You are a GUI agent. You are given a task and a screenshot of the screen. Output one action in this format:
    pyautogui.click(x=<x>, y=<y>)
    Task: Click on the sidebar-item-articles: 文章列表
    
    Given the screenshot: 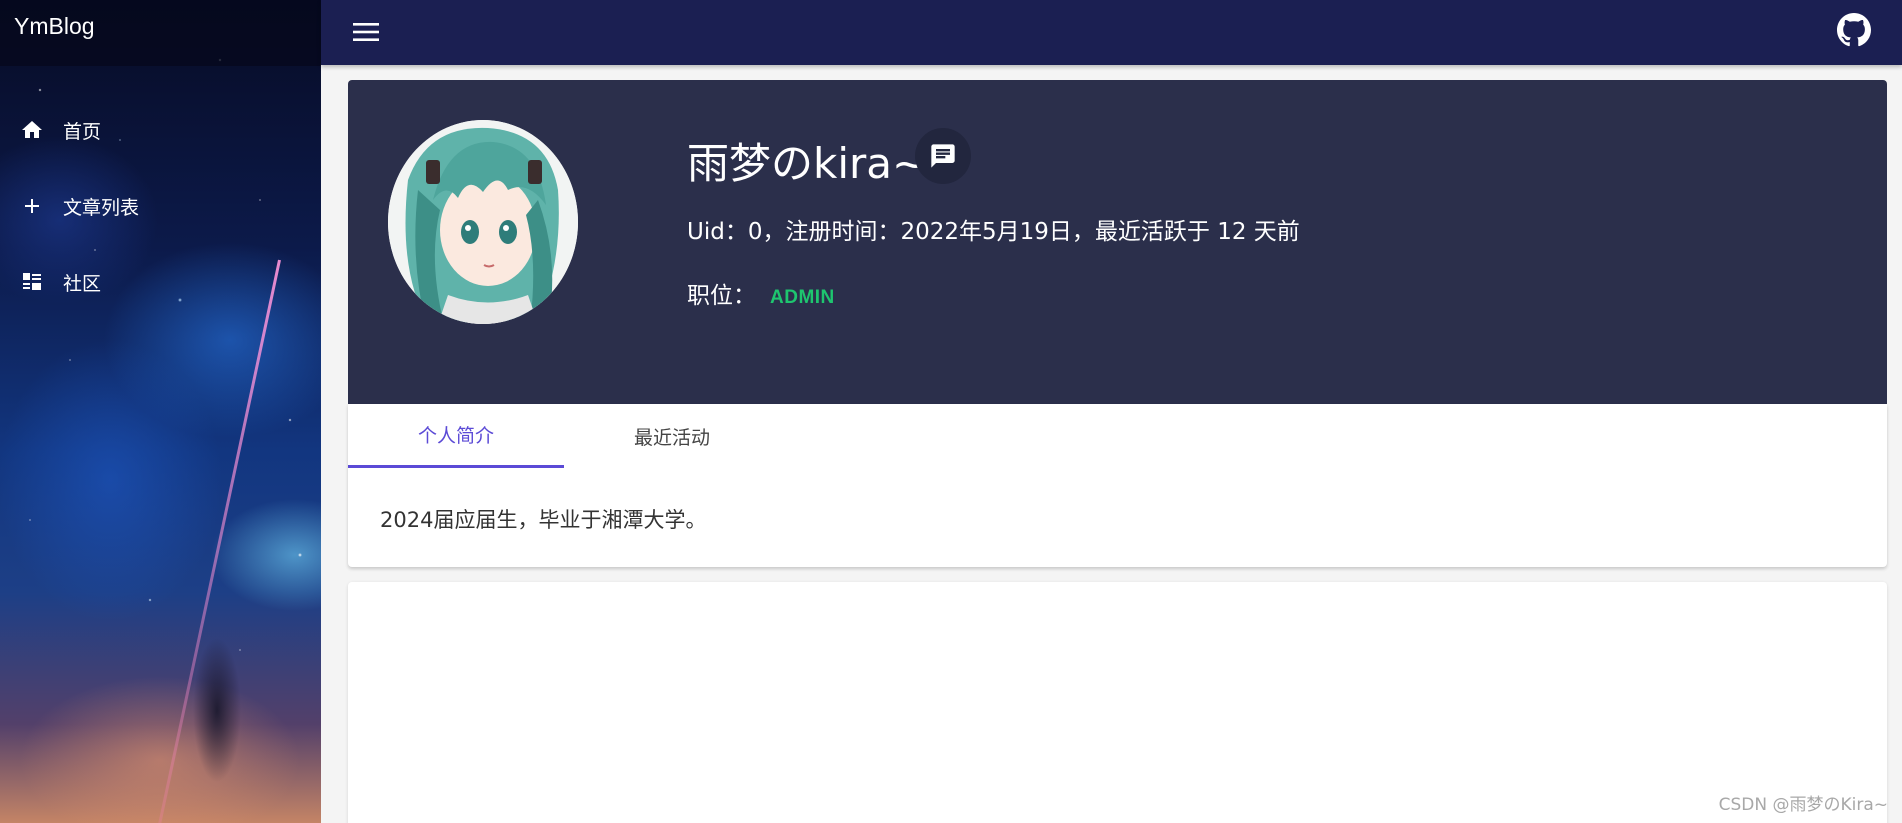 What is the action you would take?
    pyautogui.click(x=160, y=206)
    